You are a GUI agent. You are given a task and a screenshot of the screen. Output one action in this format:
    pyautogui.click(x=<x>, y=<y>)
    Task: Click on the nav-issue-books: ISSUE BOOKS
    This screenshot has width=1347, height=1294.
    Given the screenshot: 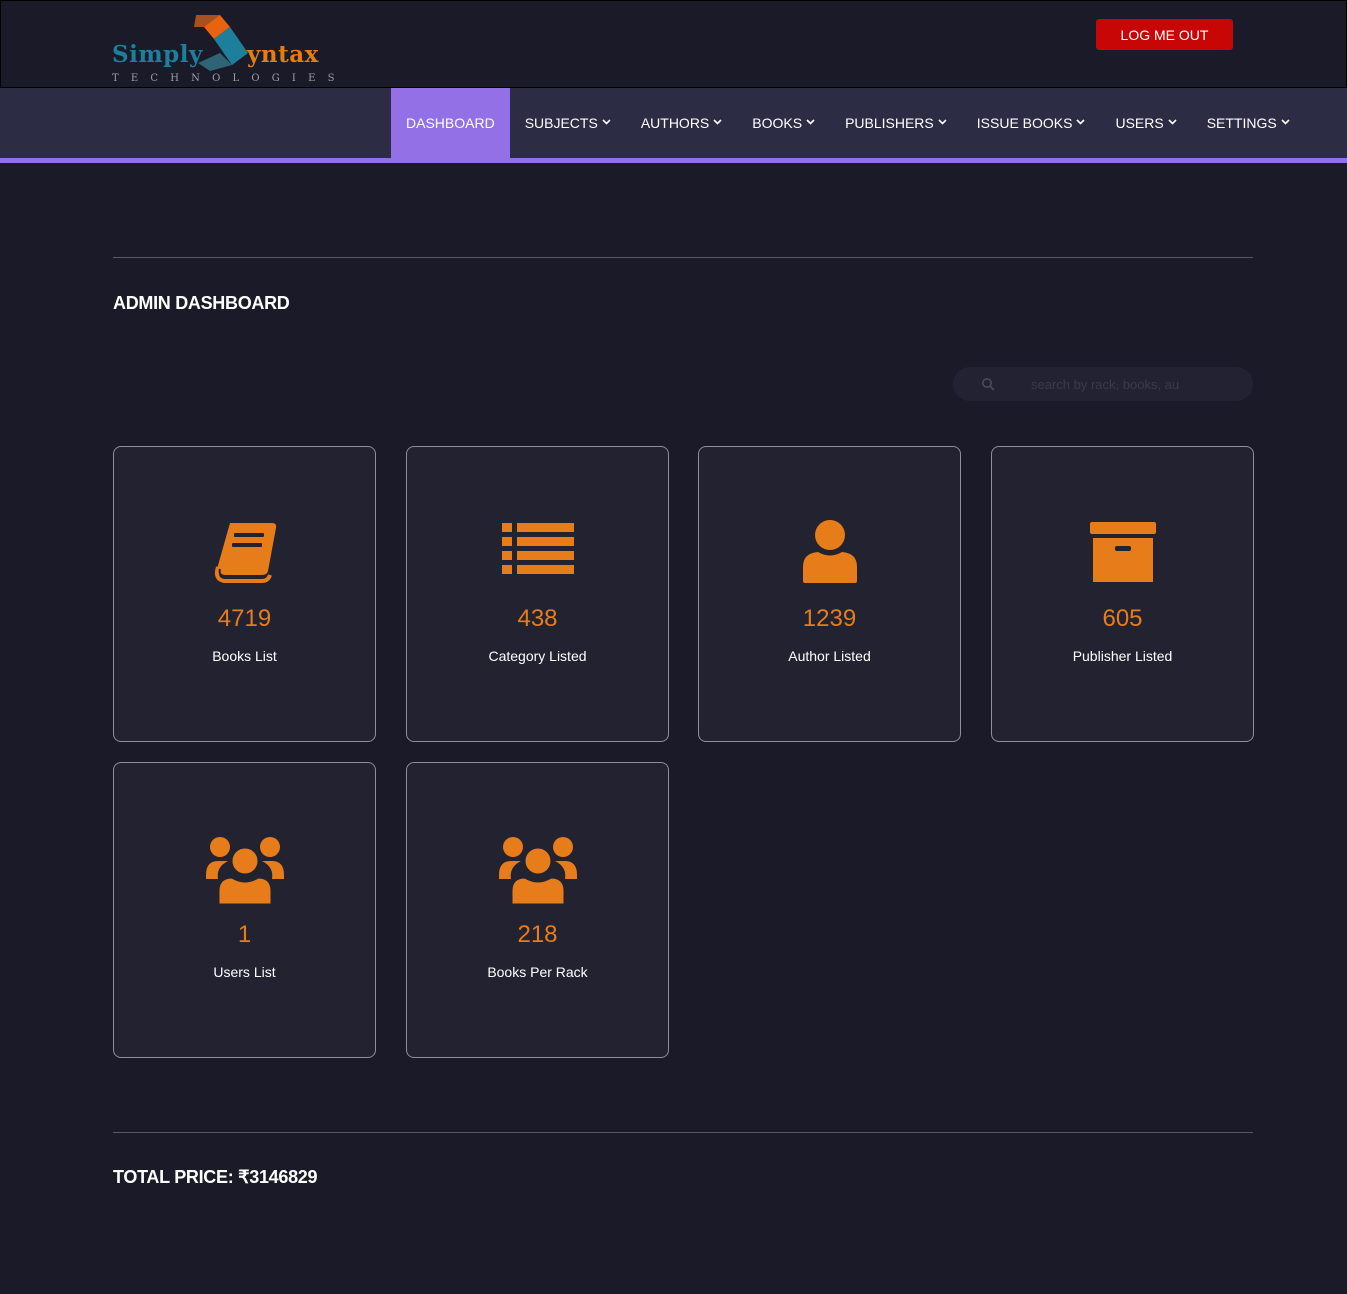 What is the action you would take?
    pyautogui.click(x=1031, y=123)
    